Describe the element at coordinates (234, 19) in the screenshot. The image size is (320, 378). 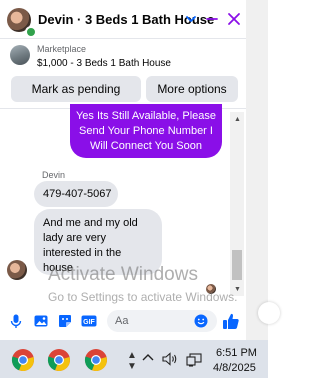
I see `close-icon` at that location.